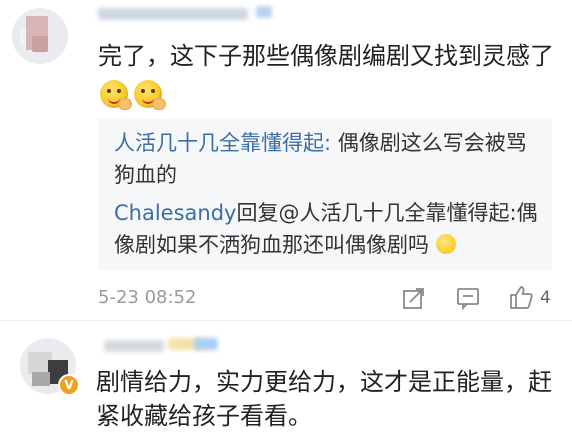 The height and width of the screenshot is (445, 572). What do you see at coordinates (175, 213) in the screenshot?
I see `reply-user-link: Chalesandy` at bounding box center [175, 213].